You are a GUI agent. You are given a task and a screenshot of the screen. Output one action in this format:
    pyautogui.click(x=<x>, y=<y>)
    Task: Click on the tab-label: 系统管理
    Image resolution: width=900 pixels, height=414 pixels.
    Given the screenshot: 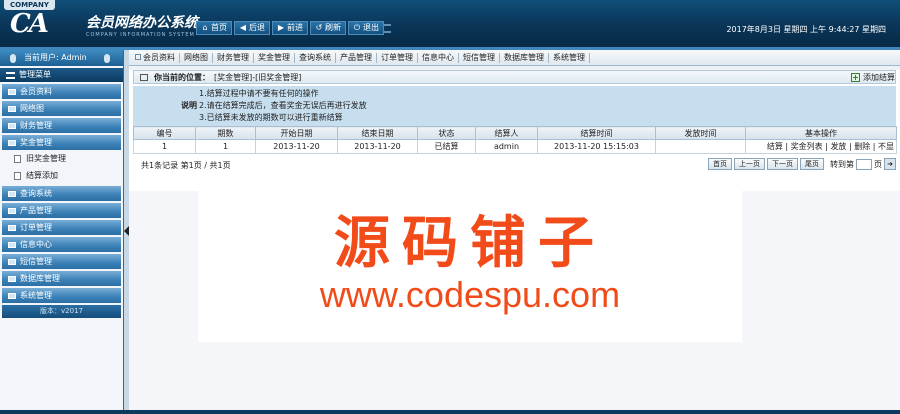 What is the action you would take?
    pyautogui.click(x=569, y=57)
    